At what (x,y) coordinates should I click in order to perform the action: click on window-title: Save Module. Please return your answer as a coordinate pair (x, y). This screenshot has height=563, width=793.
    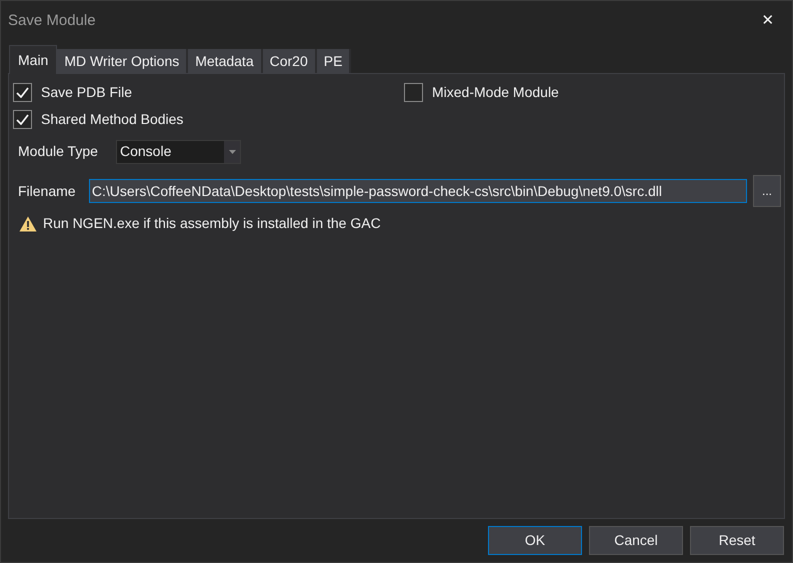
    Looking at the image, I should click on (52, 20).